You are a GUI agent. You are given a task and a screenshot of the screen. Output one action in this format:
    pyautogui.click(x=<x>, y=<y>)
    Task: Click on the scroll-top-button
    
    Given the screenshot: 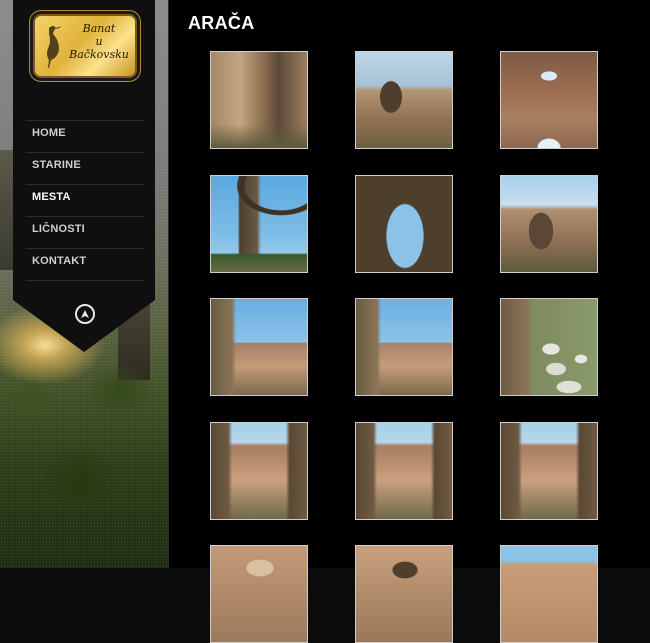 What is the action you would take?
    pyautogui.click(x=85, y=314)
    